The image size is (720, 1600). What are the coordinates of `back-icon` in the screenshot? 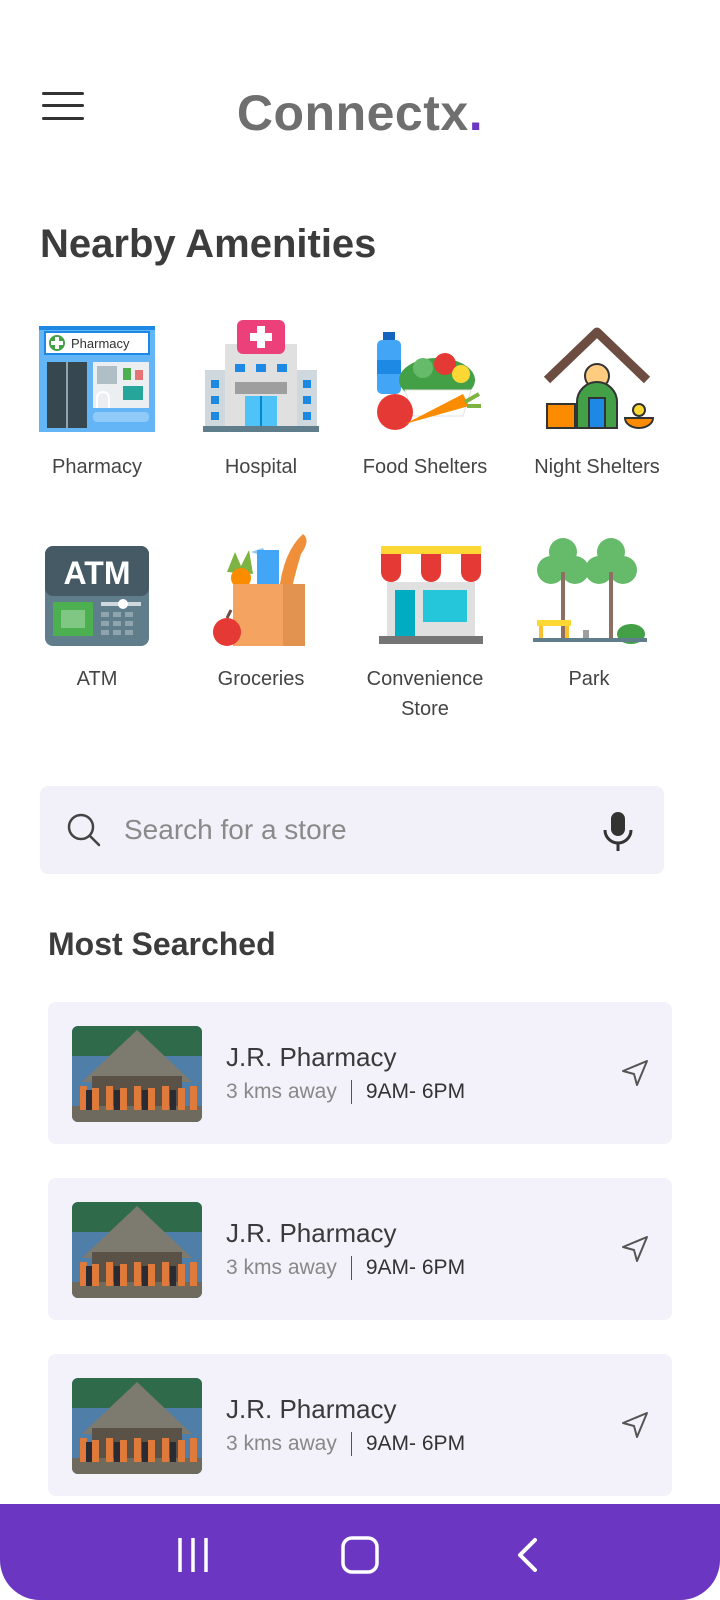 It's located at (529, 1555).